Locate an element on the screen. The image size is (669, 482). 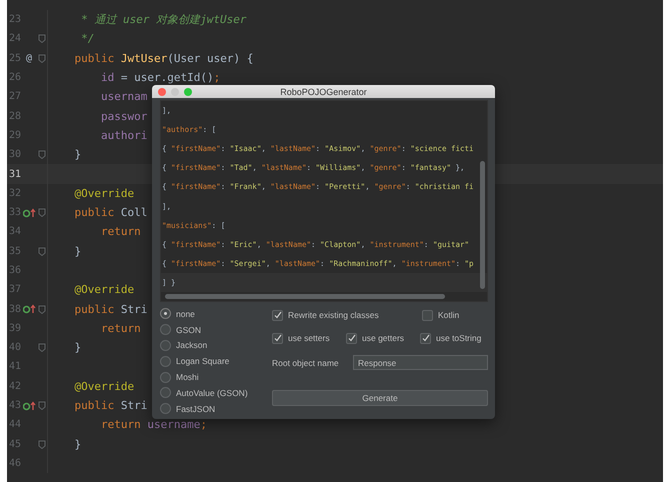
generate-button: Generate is located at coordinates (380, 398).